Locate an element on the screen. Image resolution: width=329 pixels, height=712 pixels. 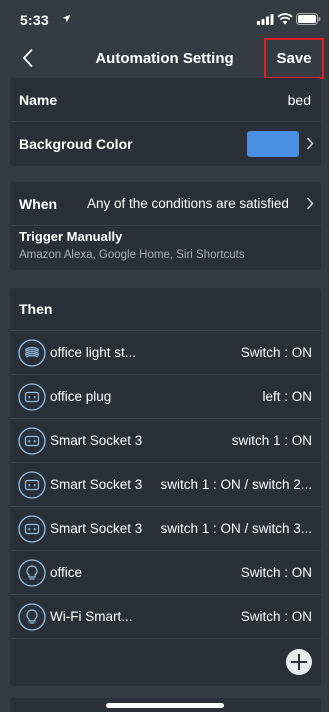
light-strip-icon is located at coordinates (32, 353).